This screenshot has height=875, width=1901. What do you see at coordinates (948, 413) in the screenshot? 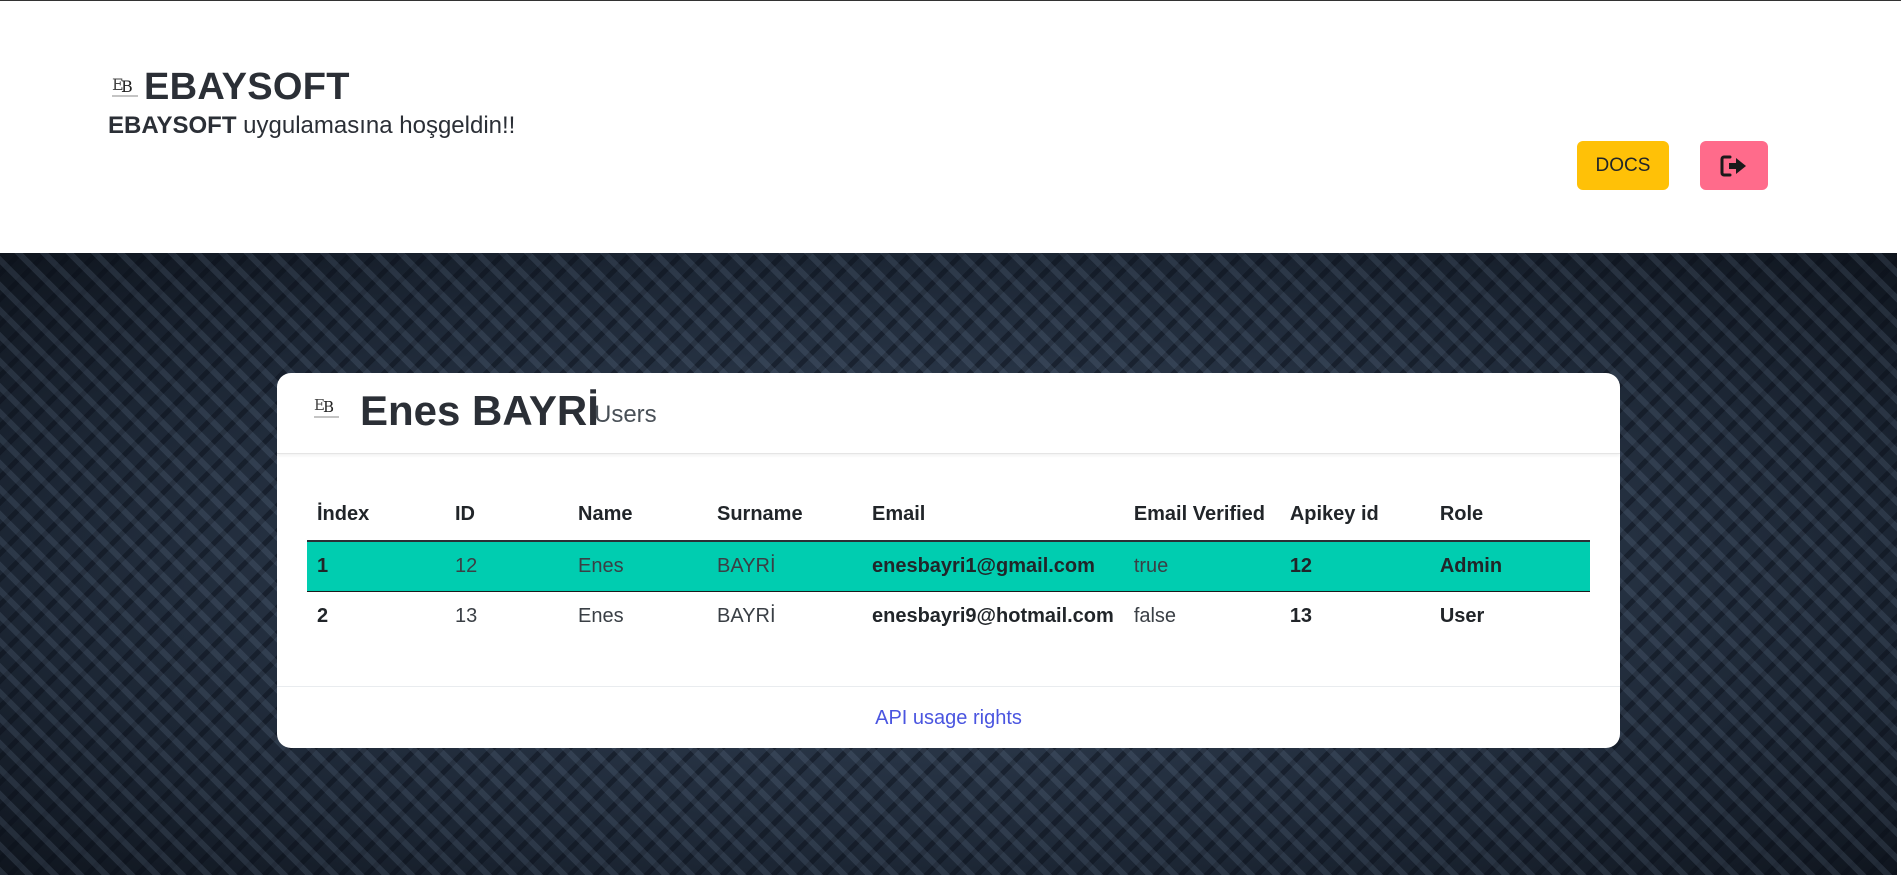
I see `card-header: E B Enes BAYRİ Users` at bounding box center [948, 413].